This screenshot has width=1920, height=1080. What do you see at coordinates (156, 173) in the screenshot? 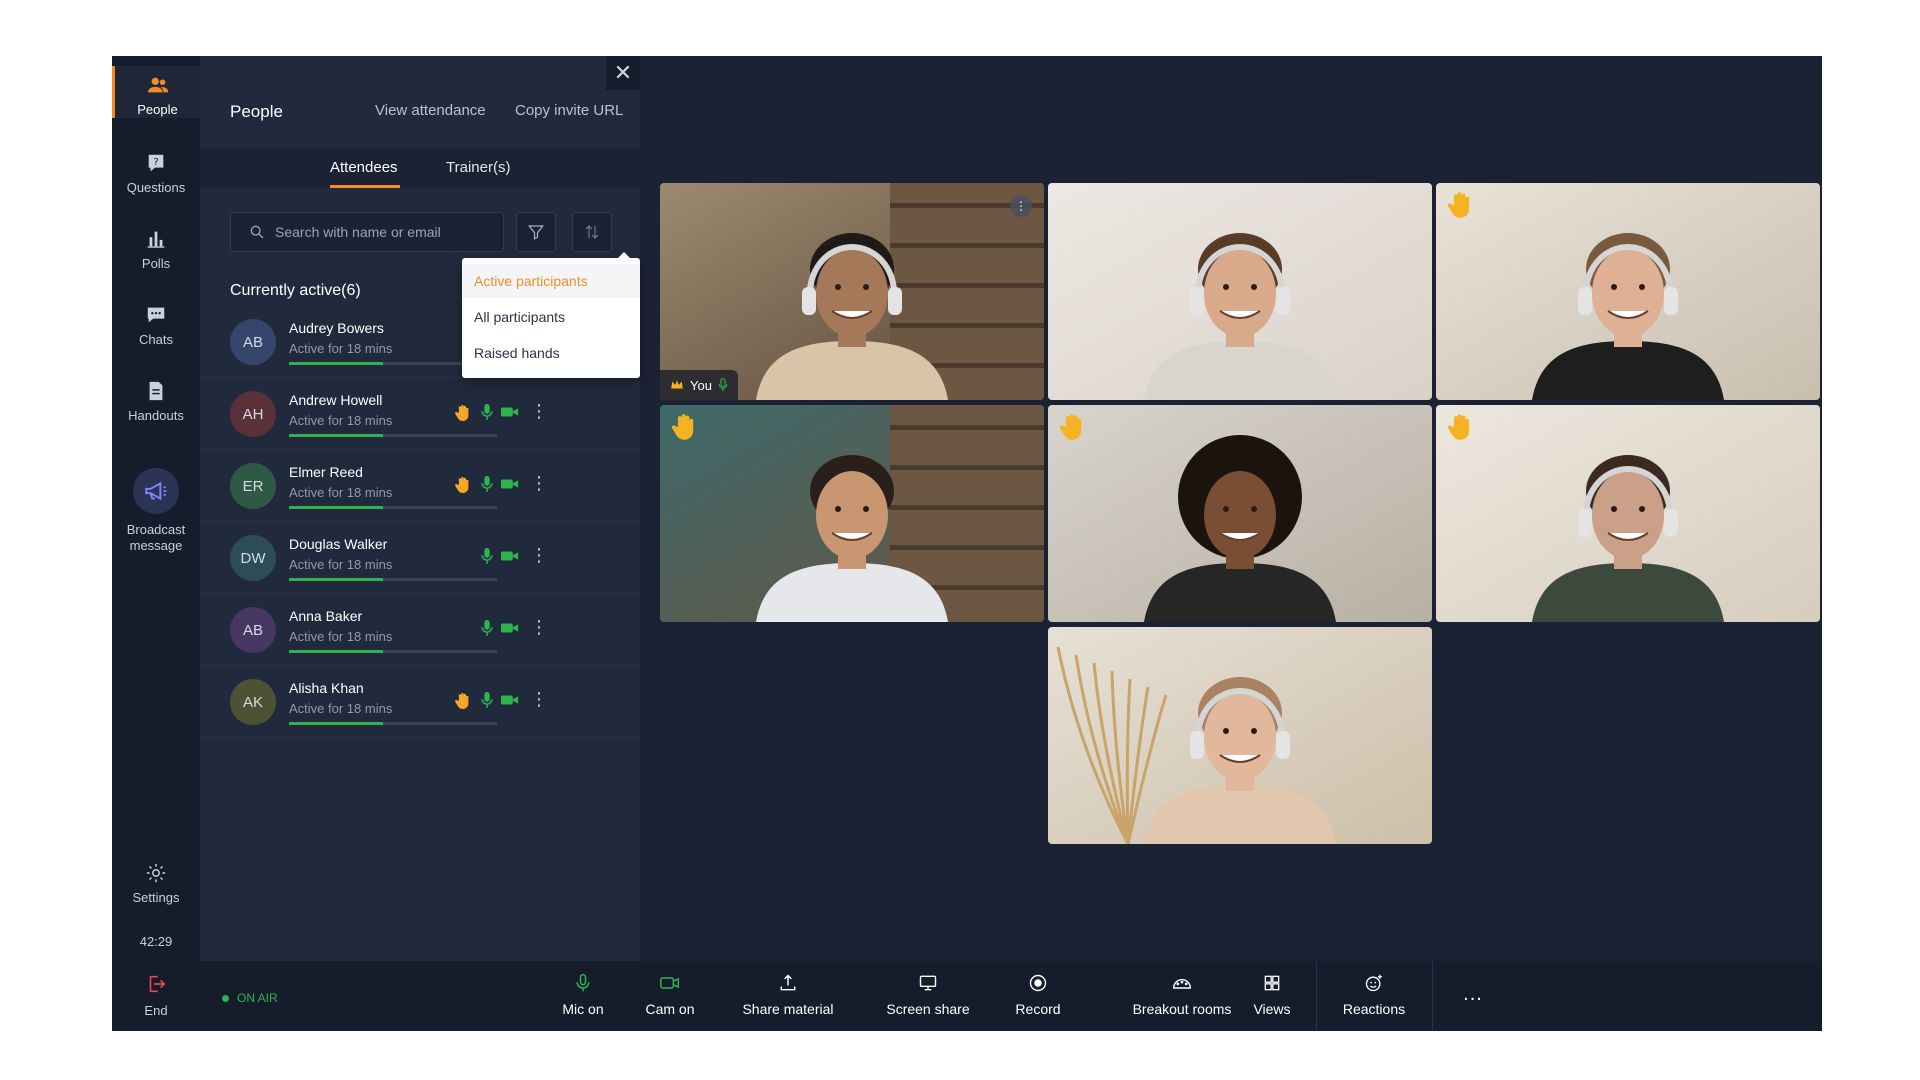
I see `rail-item-questions: ? Questions` at bounding box center [156, 173].